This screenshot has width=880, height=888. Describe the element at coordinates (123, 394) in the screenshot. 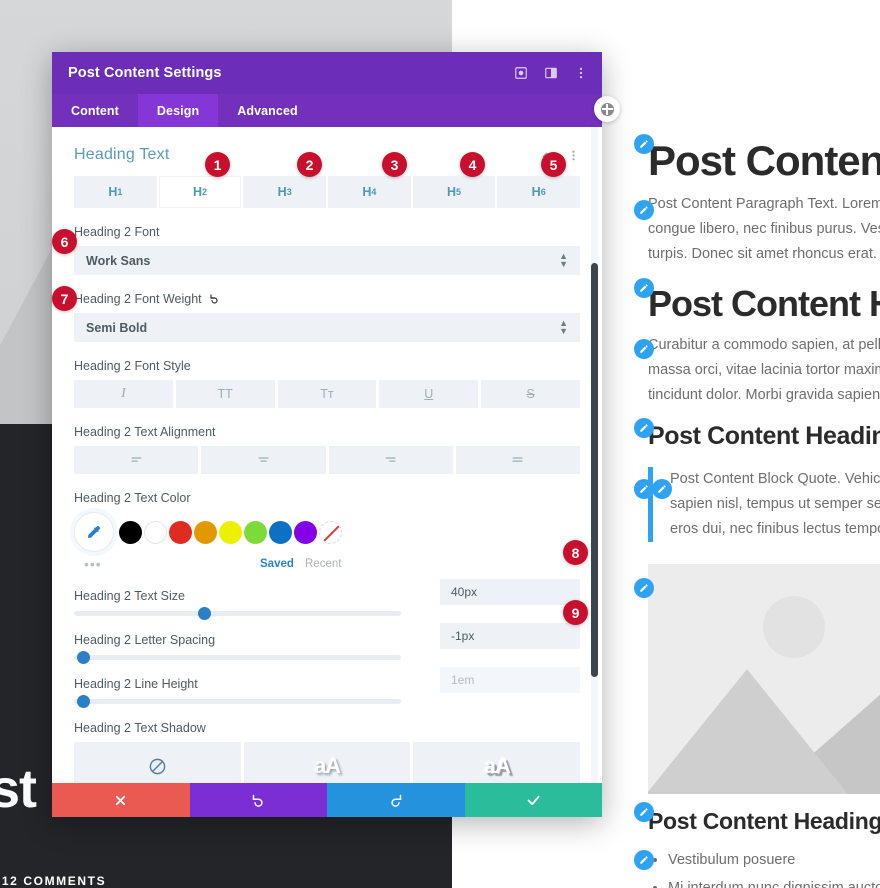

I see `italic-button: I` at that location.